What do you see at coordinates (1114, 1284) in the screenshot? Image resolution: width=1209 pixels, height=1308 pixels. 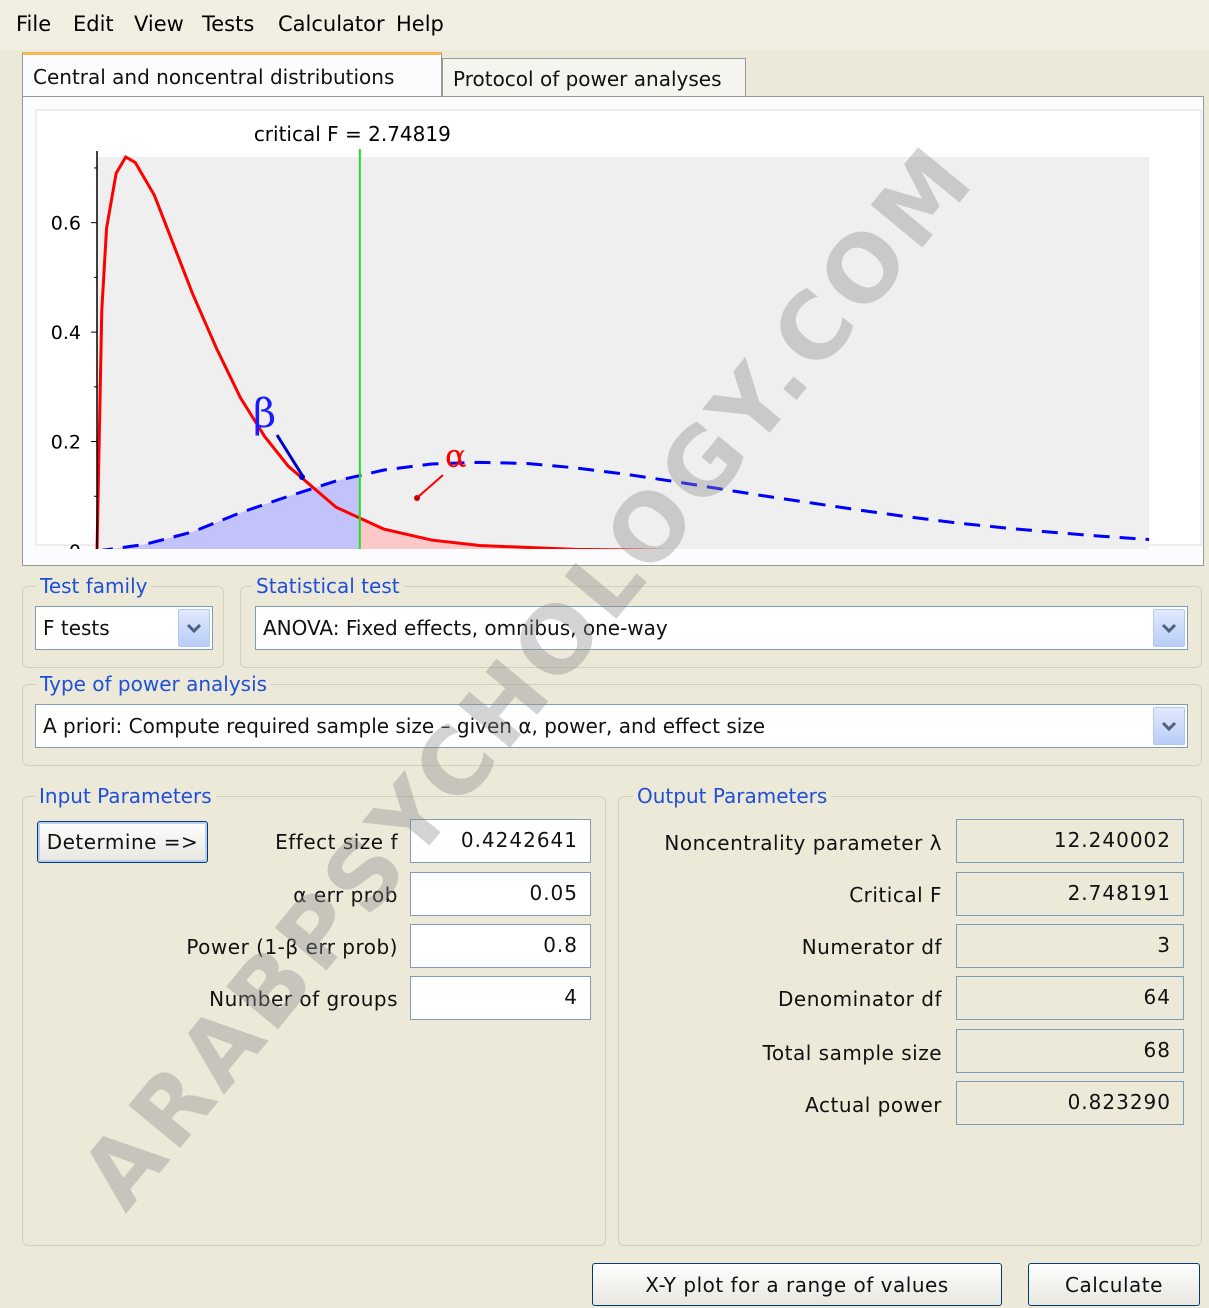 I see `calculate-button: Calculate` at bounding box center [1114, 1284].